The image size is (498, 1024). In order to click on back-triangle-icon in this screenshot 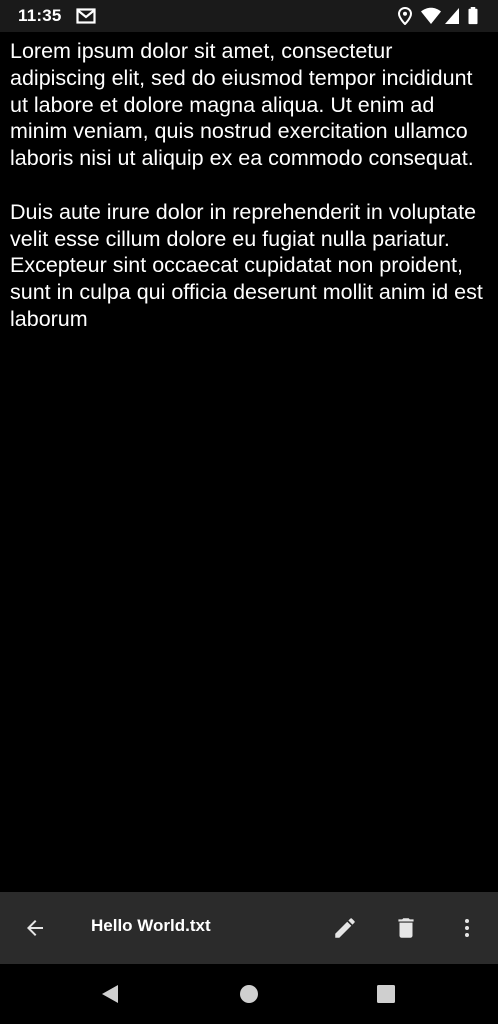, I will do `click(110, 994)`.